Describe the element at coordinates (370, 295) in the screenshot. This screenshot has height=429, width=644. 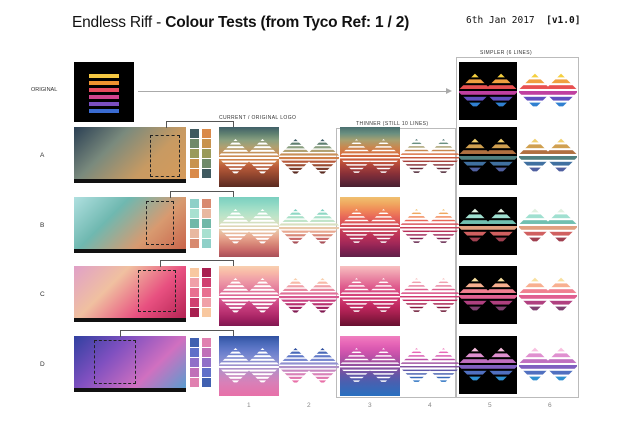
I see `logo-thin-white` at that location.